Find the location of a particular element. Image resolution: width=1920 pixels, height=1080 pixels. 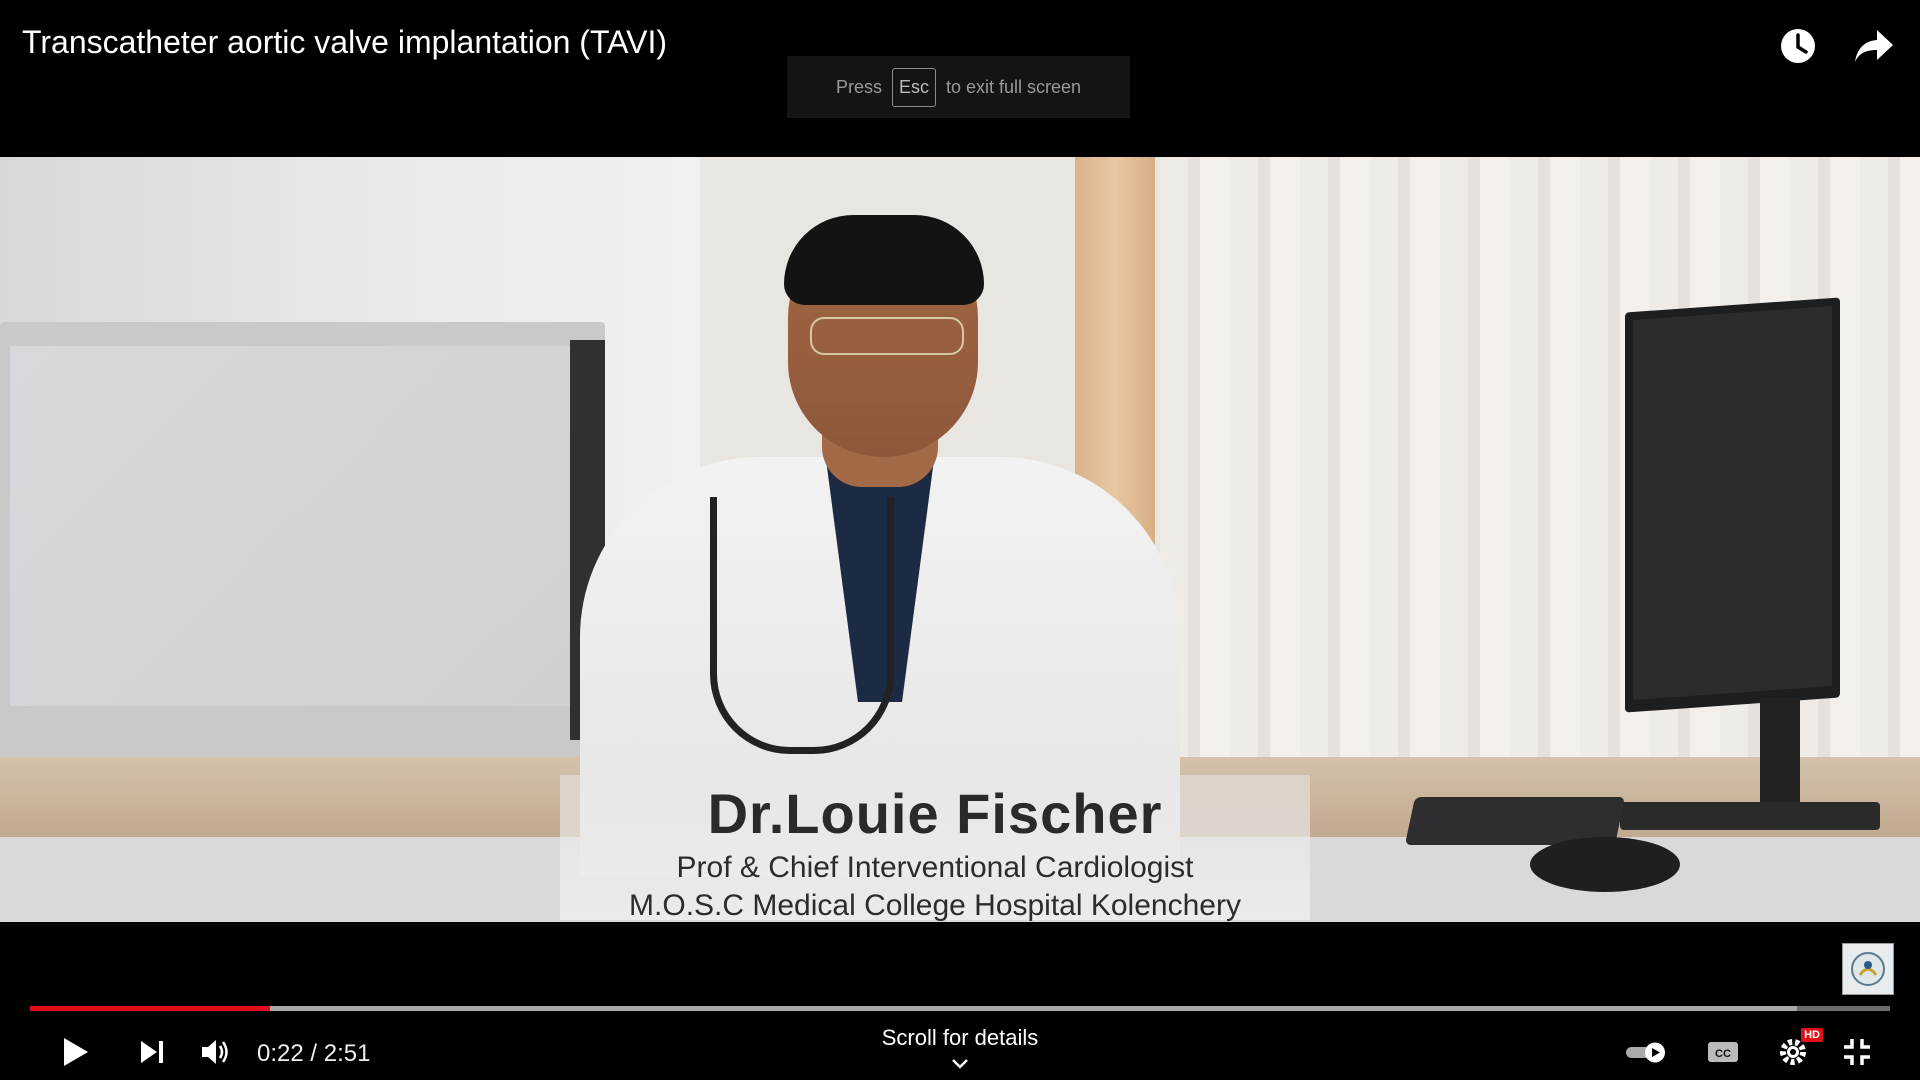

next-button is located at coordinates (152, 1052).